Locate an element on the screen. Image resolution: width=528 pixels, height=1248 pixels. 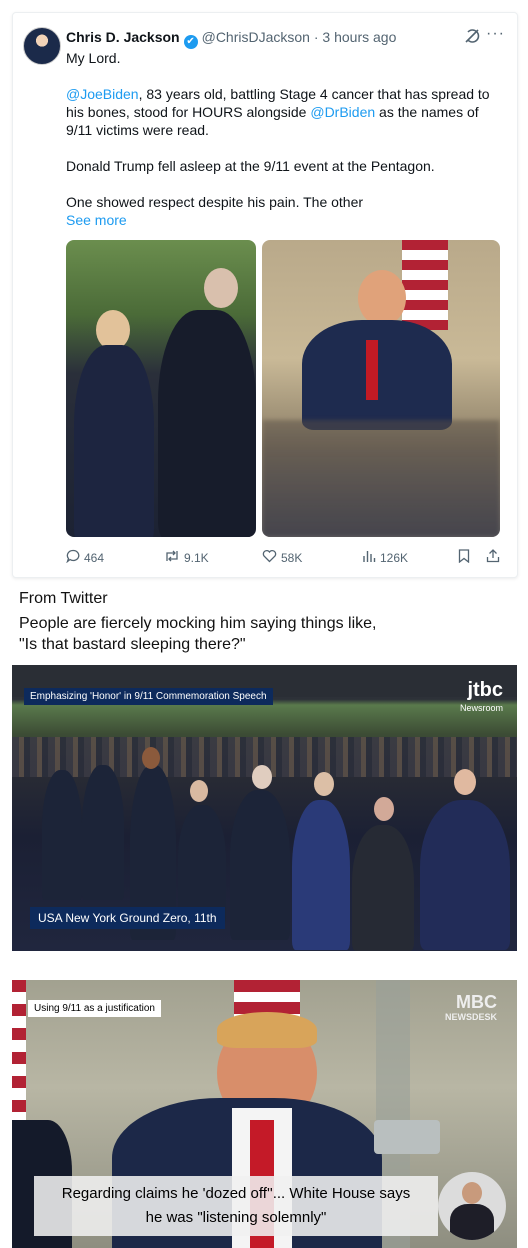
reply-button: 464 is located at coordinates (85, 557).